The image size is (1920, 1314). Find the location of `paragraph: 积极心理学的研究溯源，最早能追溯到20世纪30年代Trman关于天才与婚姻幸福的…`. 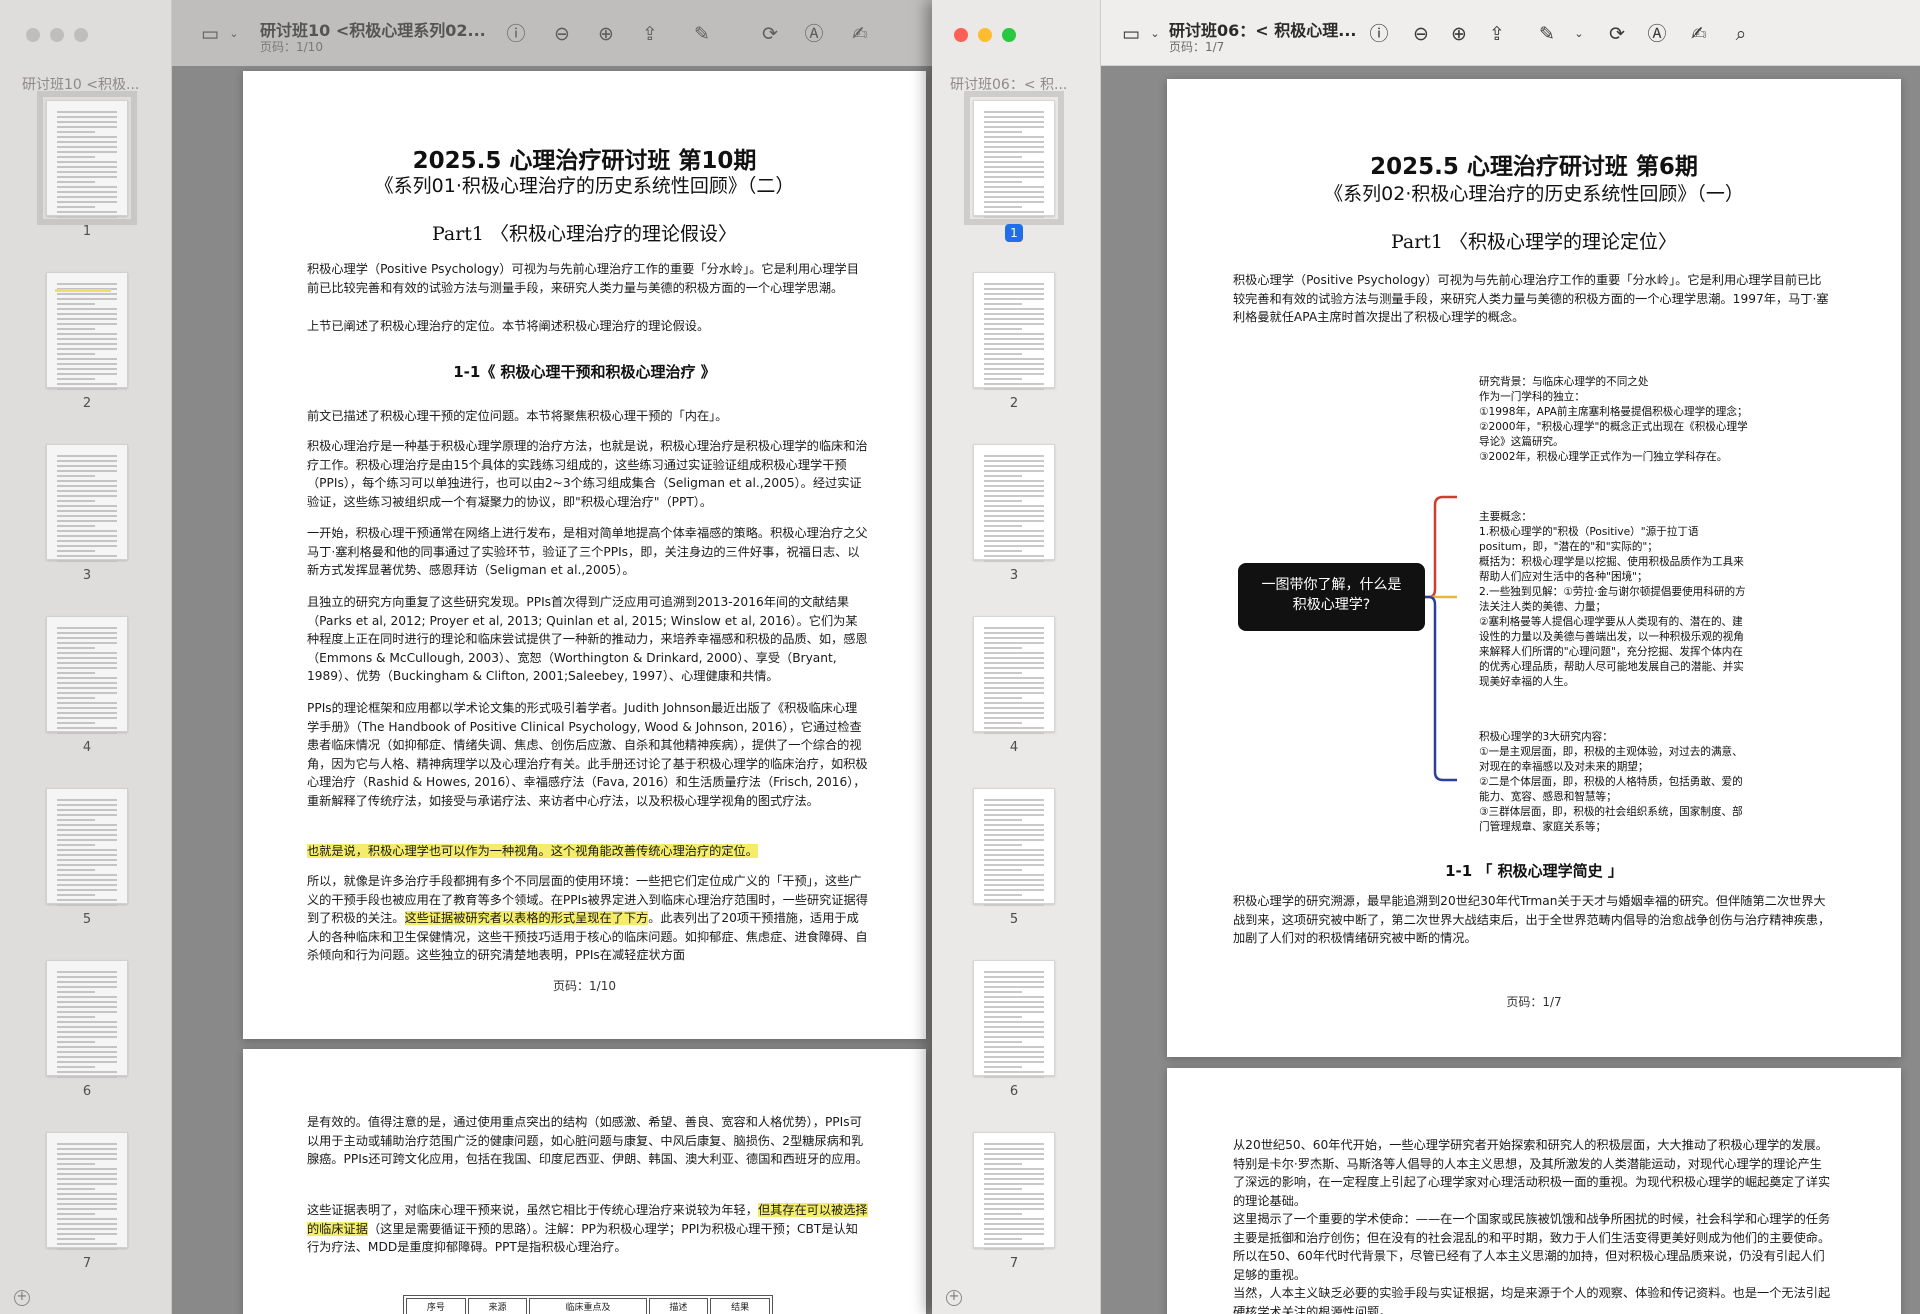

paragraph: 积极心理学的研究溯源，最早能追溯到20世纪30年代Trman关于天才与婚姻幸福的… is located at coordinates (1532, 920).